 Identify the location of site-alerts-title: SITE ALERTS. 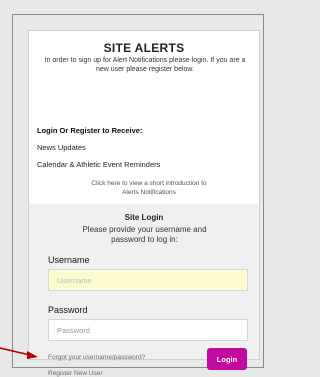
(144, 48).